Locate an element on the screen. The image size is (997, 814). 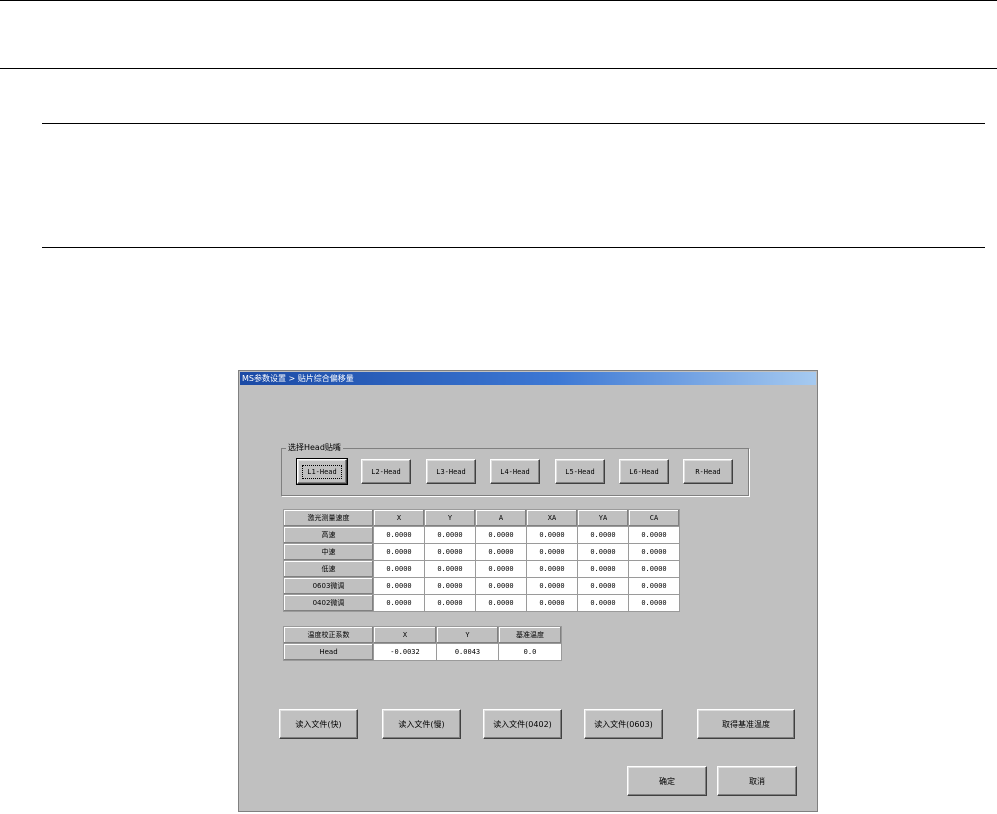
table-cell: -0.0032 is located at coordinates (405, 652).